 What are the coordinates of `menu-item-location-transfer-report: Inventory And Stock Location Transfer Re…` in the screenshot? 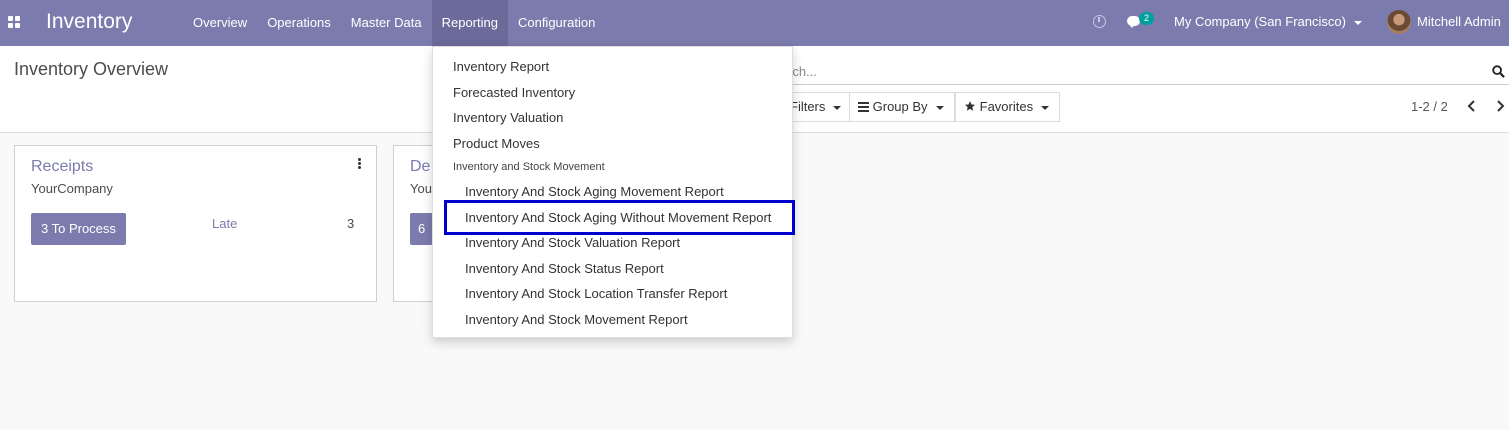 It's located at (596, 293).